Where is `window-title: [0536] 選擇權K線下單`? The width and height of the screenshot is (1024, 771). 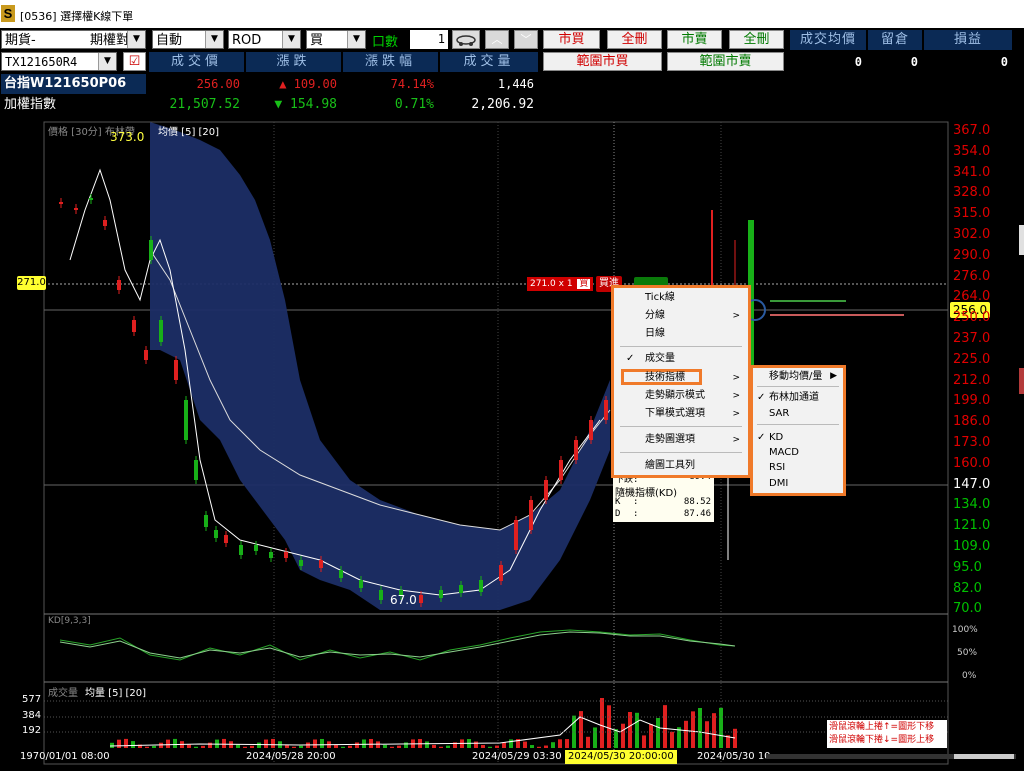
window-title: [0536] 選擇權K線下單 is located at coordinates (77, 16).